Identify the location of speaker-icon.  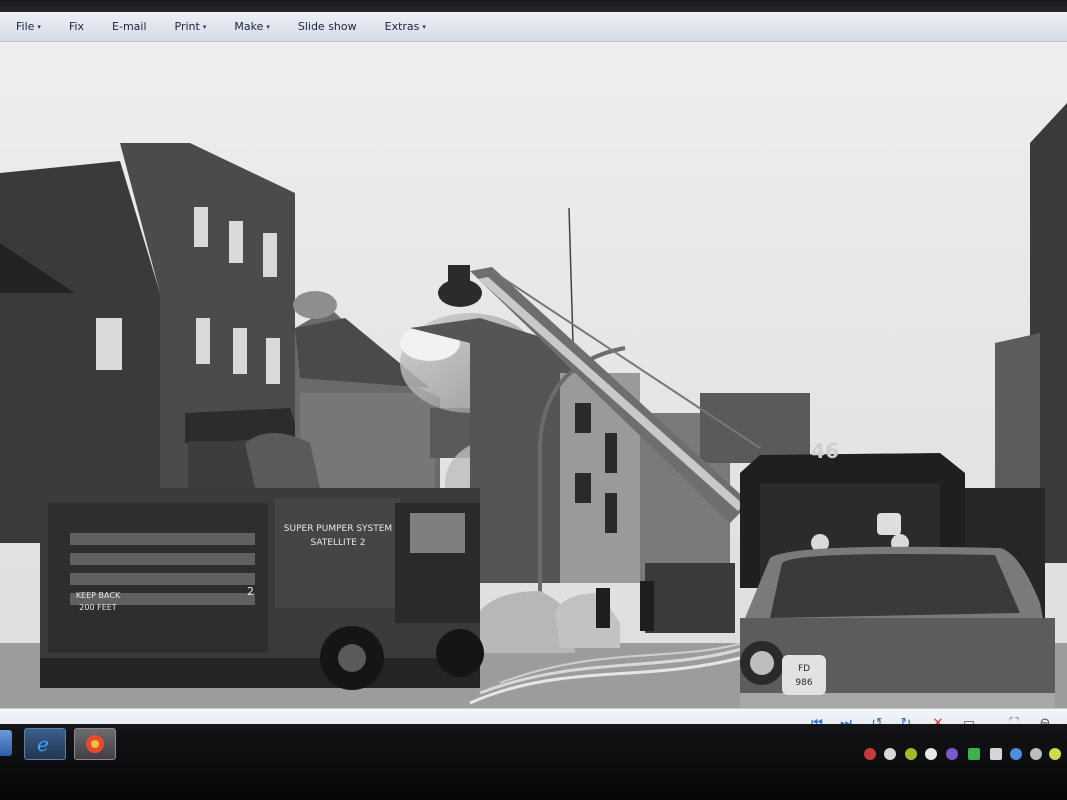
(890, 754).